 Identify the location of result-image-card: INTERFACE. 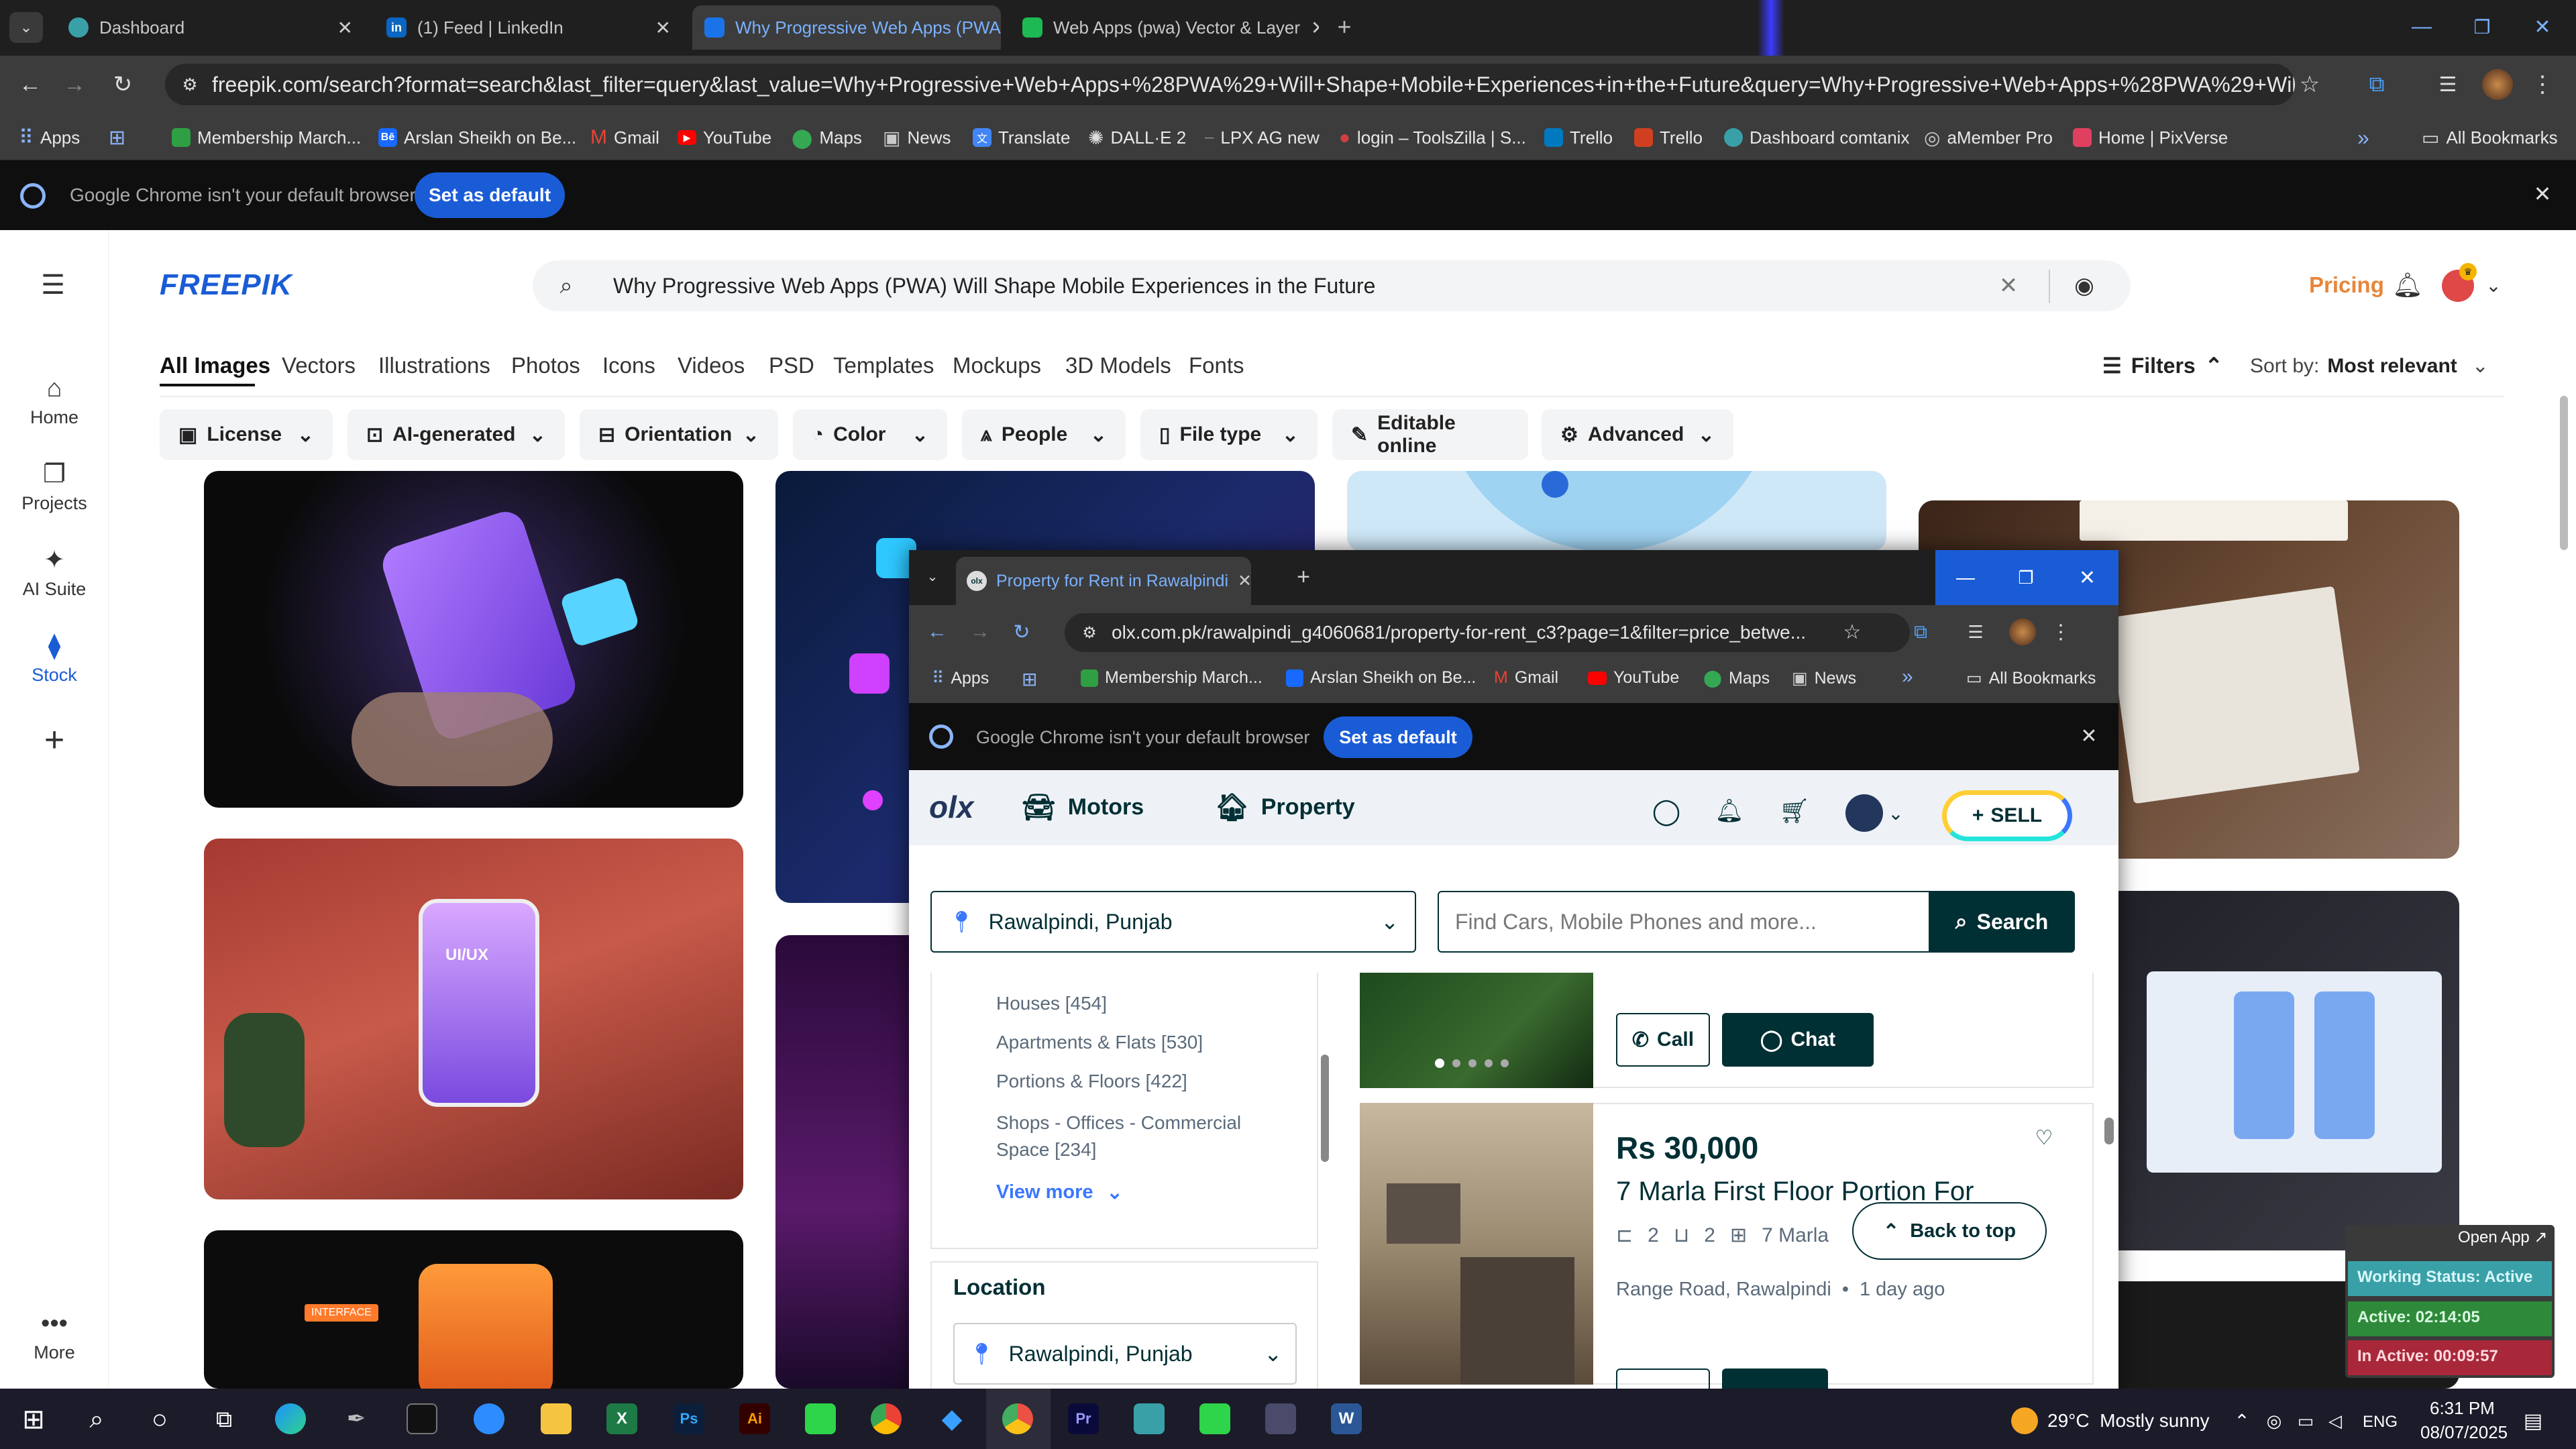
(473, 1309).